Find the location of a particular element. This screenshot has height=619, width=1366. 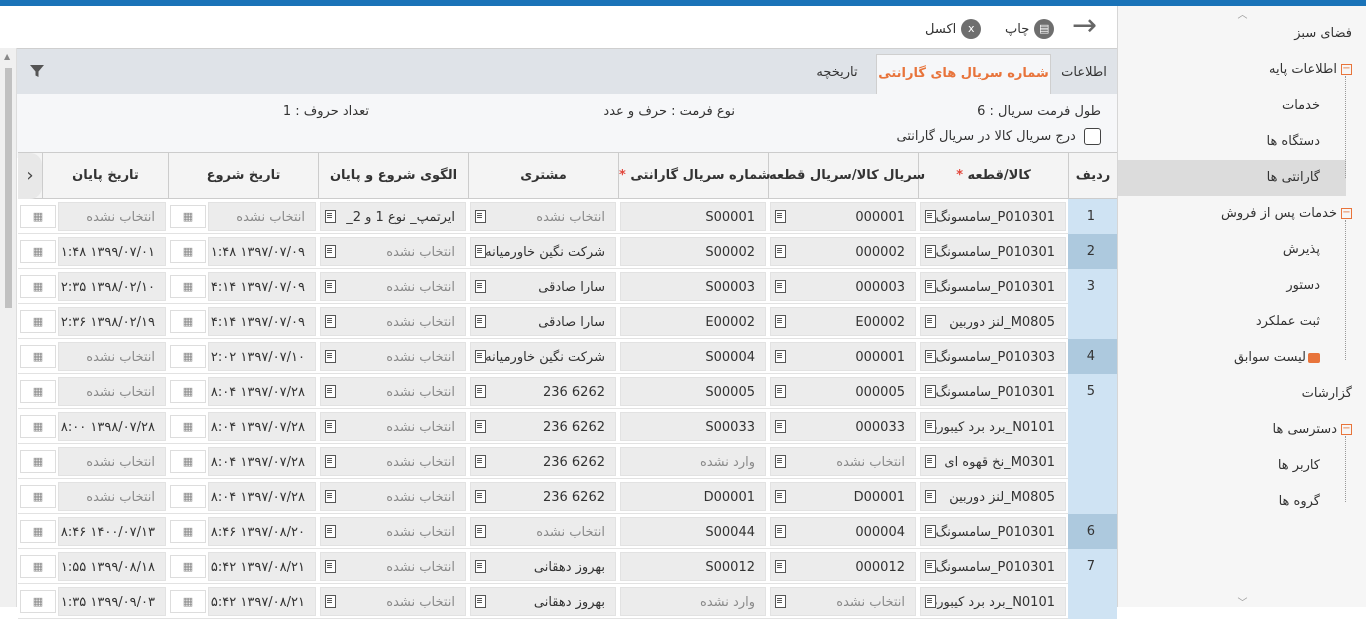

sidebar-item: لیست سوابق is located at coordinates (1277, 358).